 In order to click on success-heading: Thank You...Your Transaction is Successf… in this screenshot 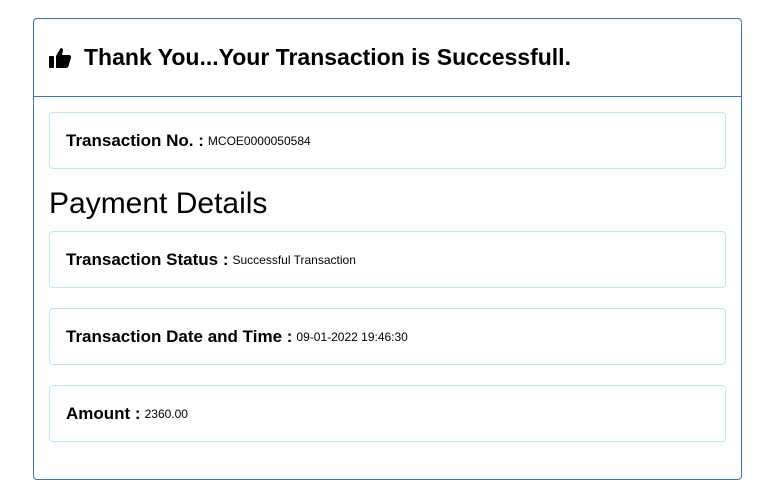, I will do `click(327, 57)`.